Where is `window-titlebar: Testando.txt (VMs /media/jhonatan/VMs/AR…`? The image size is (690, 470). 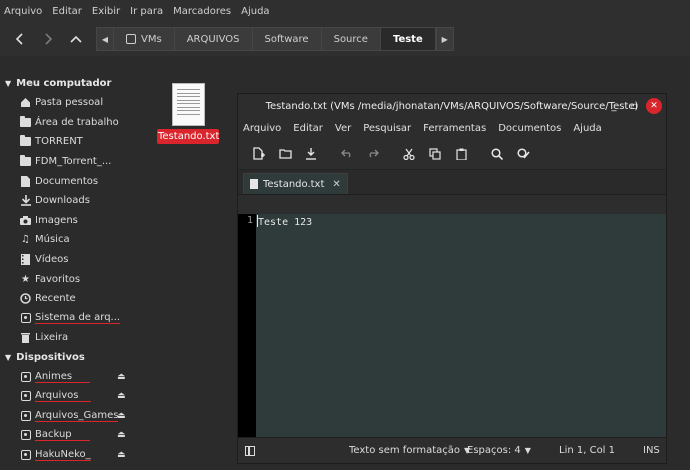 window-titlebar: Testando.txt (VMs /media/jhonatan/VMs/AR… is located at coordinates (452, 106).